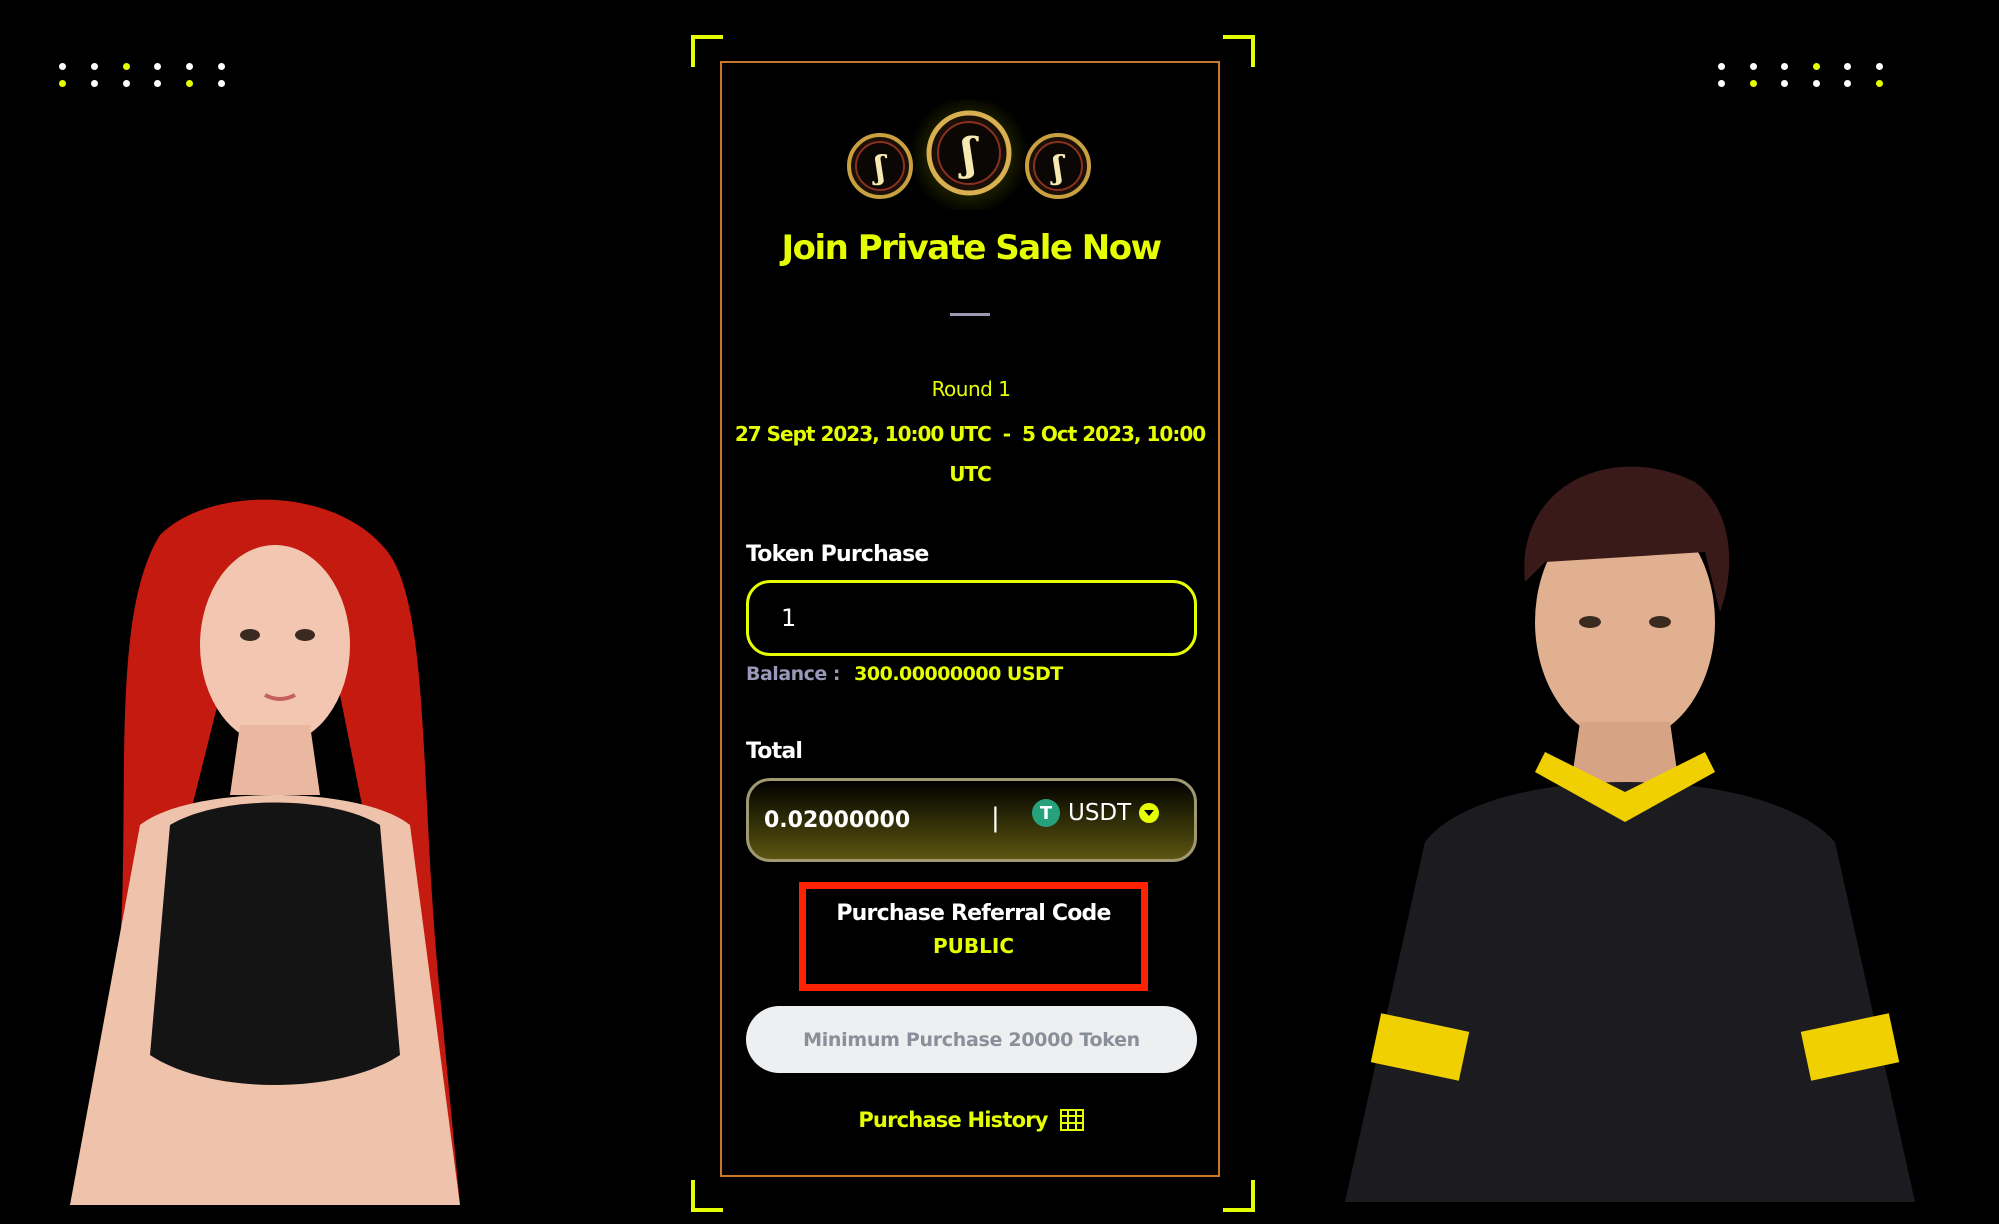  I want to click on svg-text: ʃ, so click(968, 154).